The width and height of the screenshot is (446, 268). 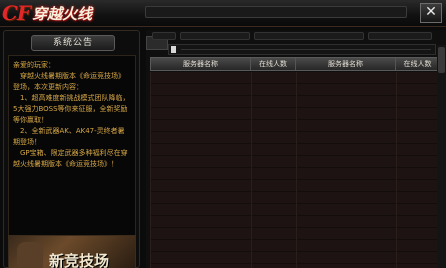 I want to click on title-bar: CF 穿越火线 ✕, so click(x=223, y=13).